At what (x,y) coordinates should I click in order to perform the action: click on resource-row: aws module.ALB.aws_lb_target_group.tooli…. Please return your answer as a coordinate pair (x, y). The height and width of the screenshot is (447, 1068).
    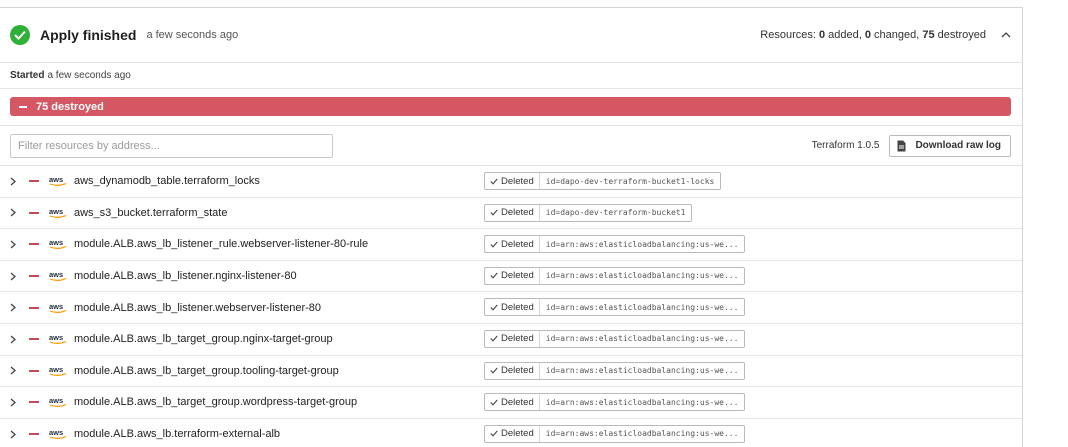
    Looking at the image, I should click on (511, 372).